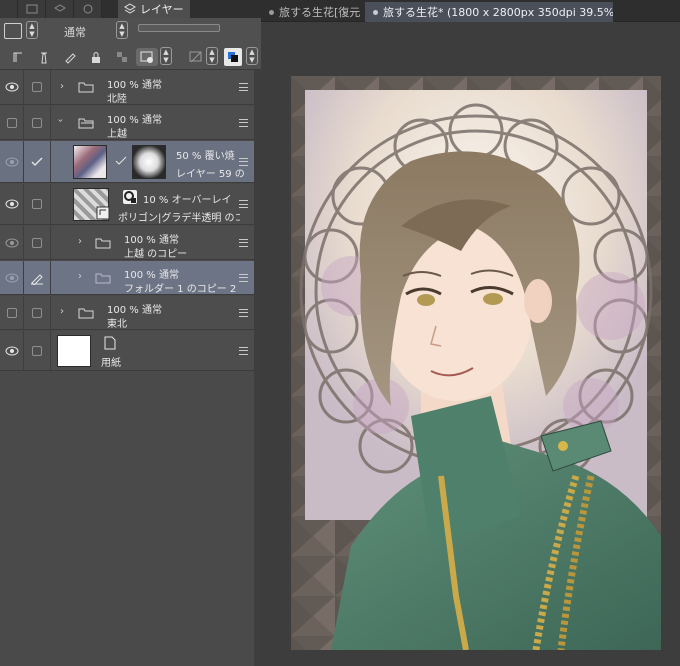  What do you see at coordinates (32, 30) in the screenshot?
I see `color-stepper: ▲ ▼` at bounding box center [32, 30].